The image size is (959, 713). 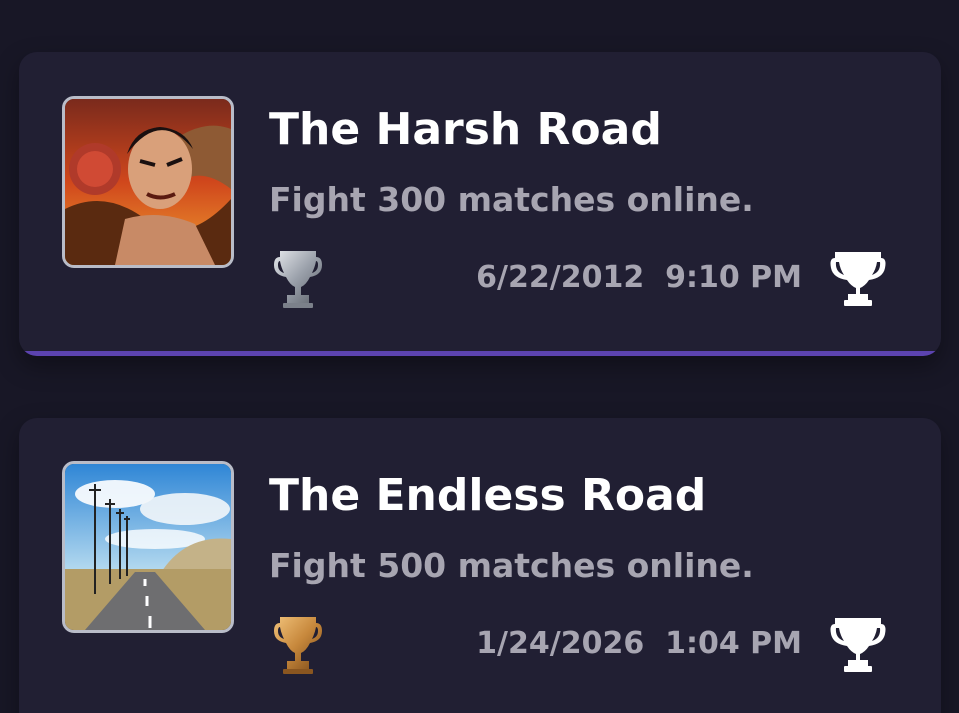 I want to click on trophy-title: The Endless Road, so click(x=488, y=495).